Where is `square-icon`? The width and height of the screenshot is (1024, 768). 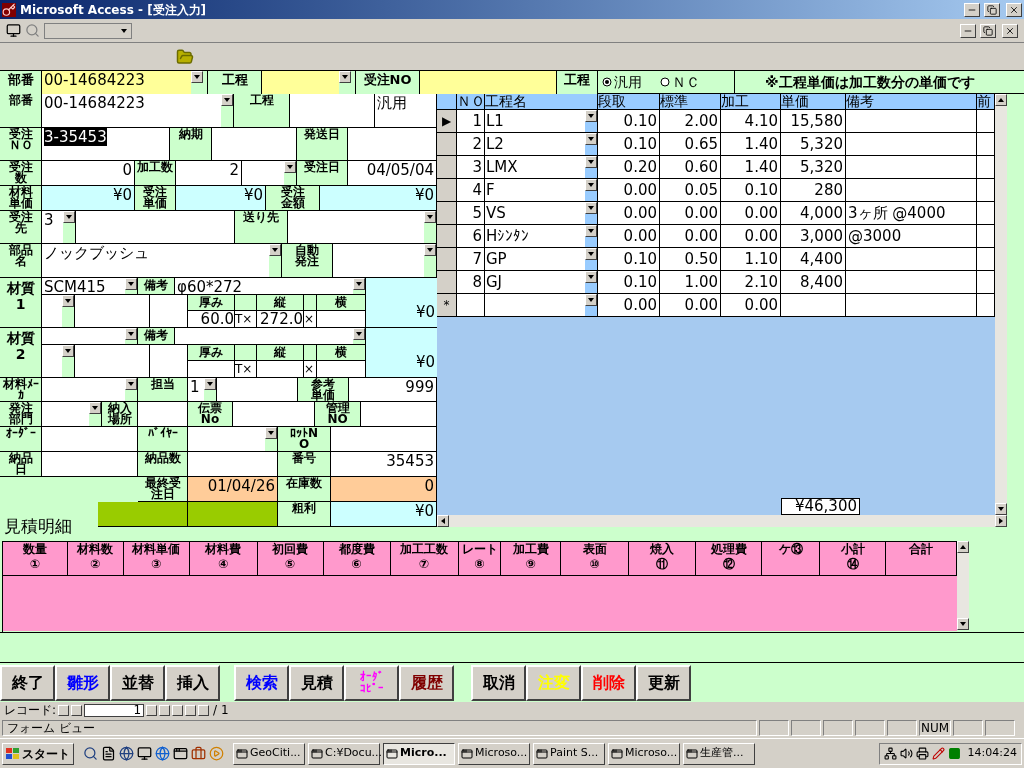
square-icon is located at coordinates (954, 753).